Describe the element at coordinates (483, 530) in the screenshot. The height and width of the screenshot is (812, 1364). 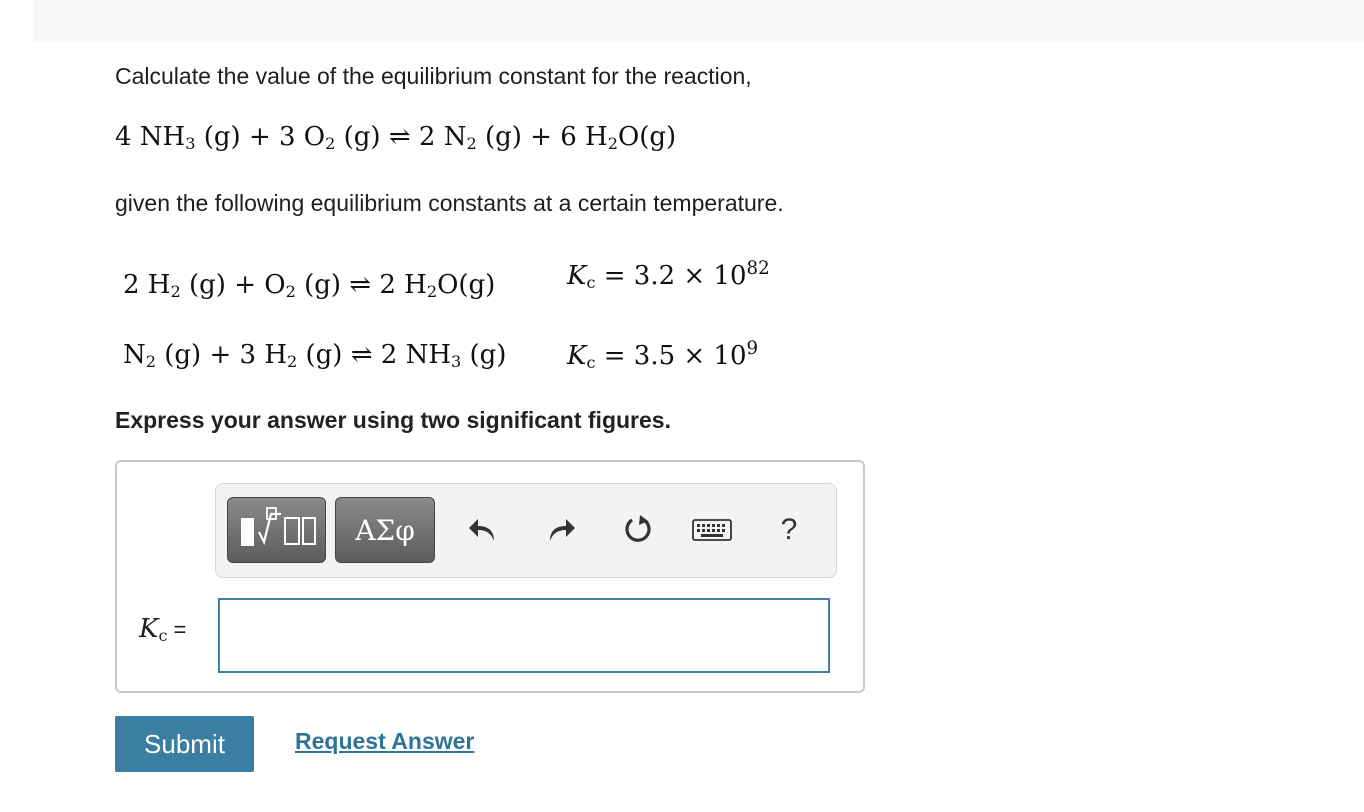
I see `undo-icon` at that location.